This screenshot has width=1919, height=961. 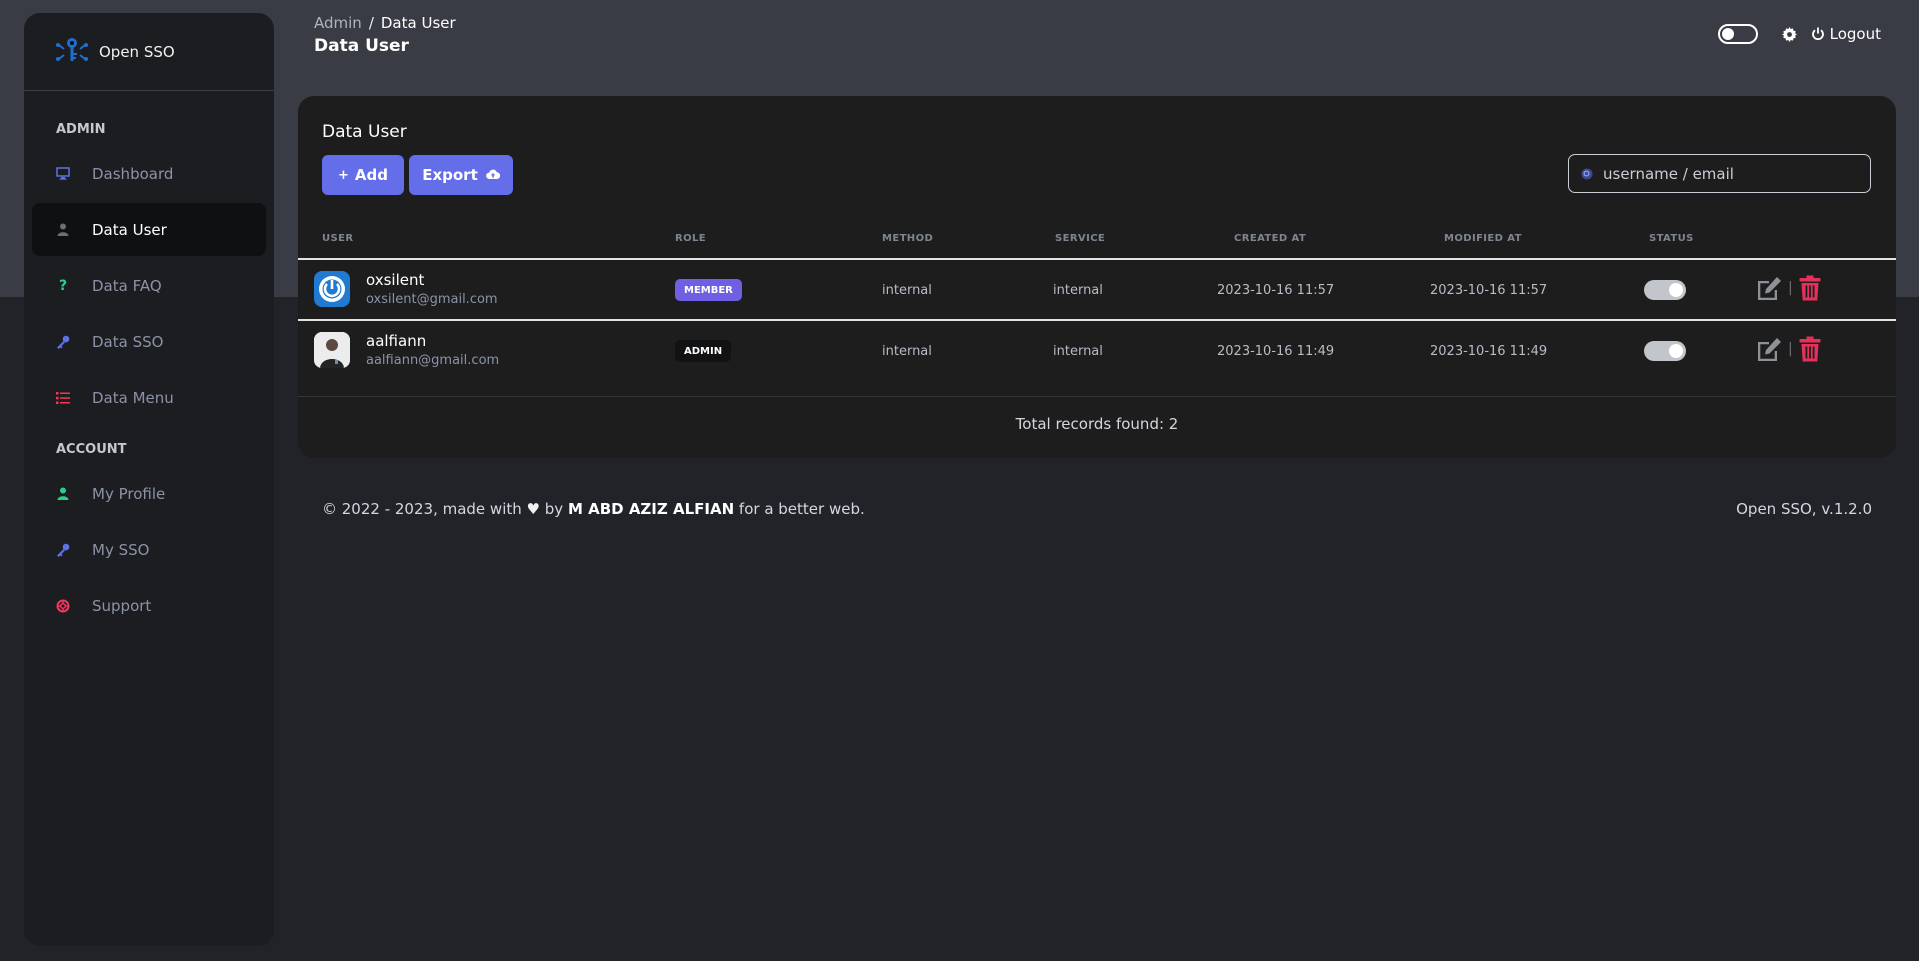 I want to click on sidebar-item-my-sso: My SSO, so click(x=149, y=549).